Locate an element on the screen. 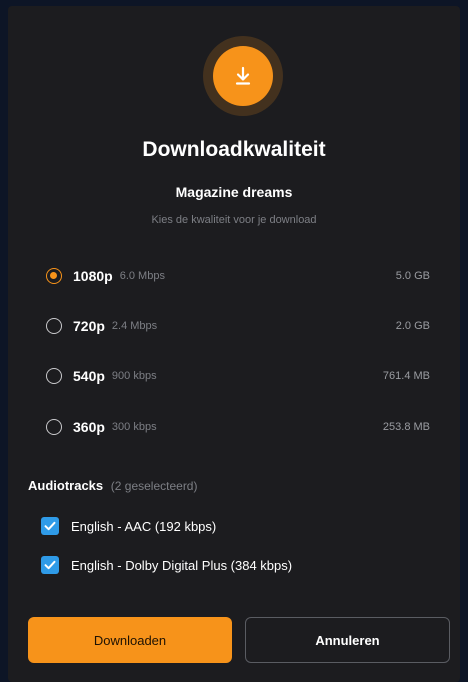 This screenshot has height=682, width=468. quality-file-size: 253.8 MB is located at coordinates (406, 427).